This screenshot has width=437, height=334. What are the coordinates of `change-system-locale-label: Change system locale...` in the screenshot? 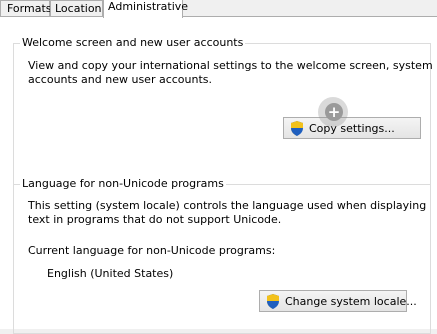 It's located at (351, 301).